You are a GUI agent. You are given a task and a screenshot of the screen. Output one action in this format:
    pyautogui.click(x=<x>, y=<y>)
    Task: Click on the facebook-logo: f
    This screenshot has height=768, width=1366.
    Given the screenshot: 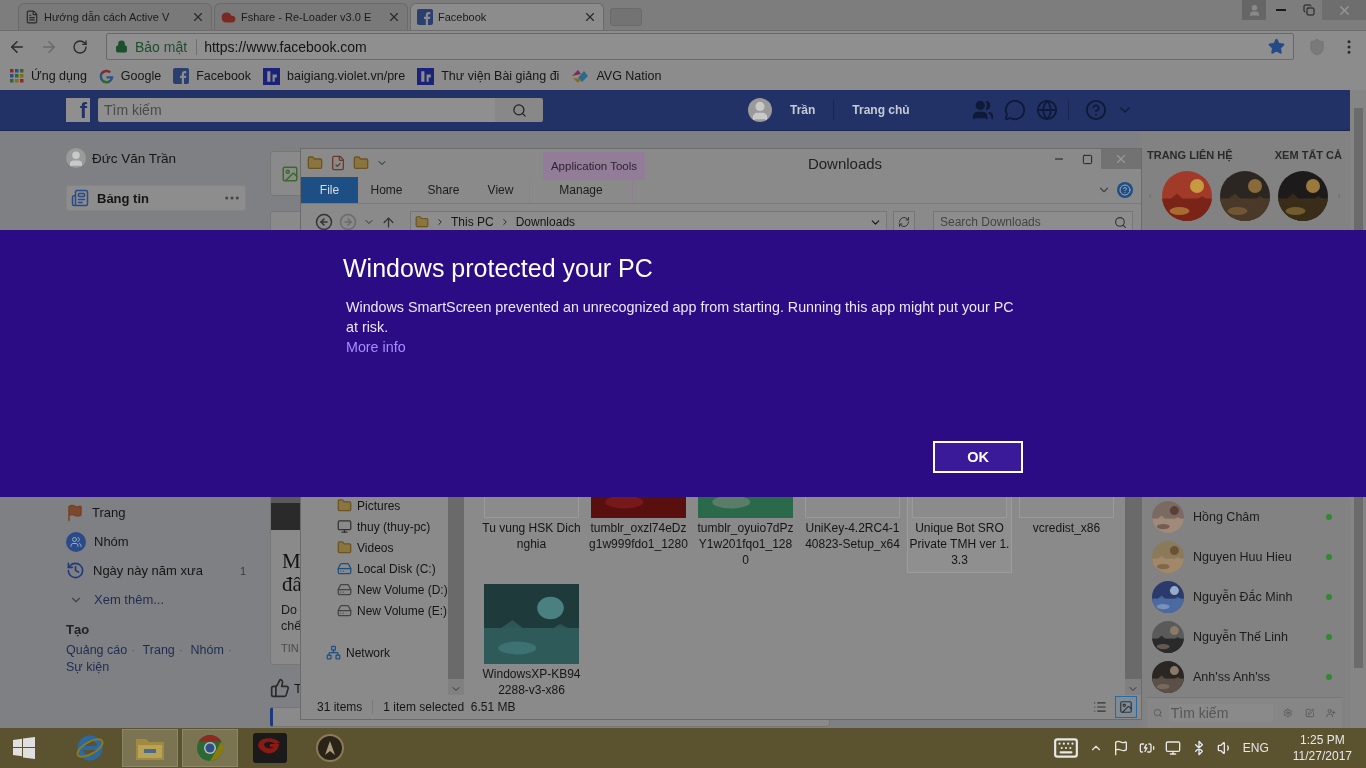 What is the action you would take?
    pyautogui.click(x=78, y=110)
    